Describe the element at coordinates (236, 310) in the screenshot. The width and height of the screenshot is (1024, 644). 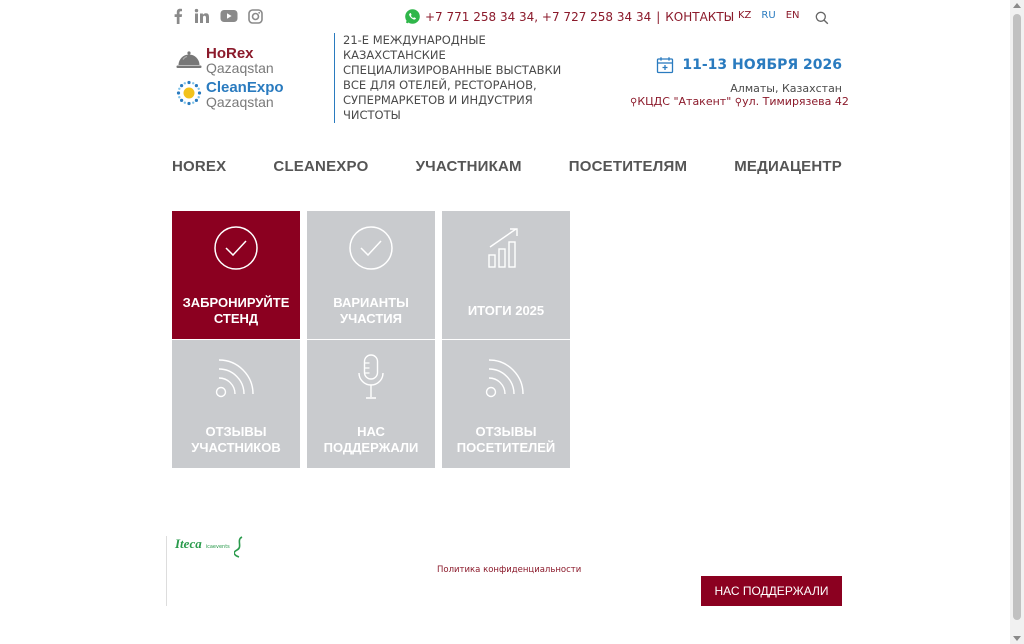
I see `tile-label: ЗАБРОНИРУЙТЕ СТЕНД` at that location.